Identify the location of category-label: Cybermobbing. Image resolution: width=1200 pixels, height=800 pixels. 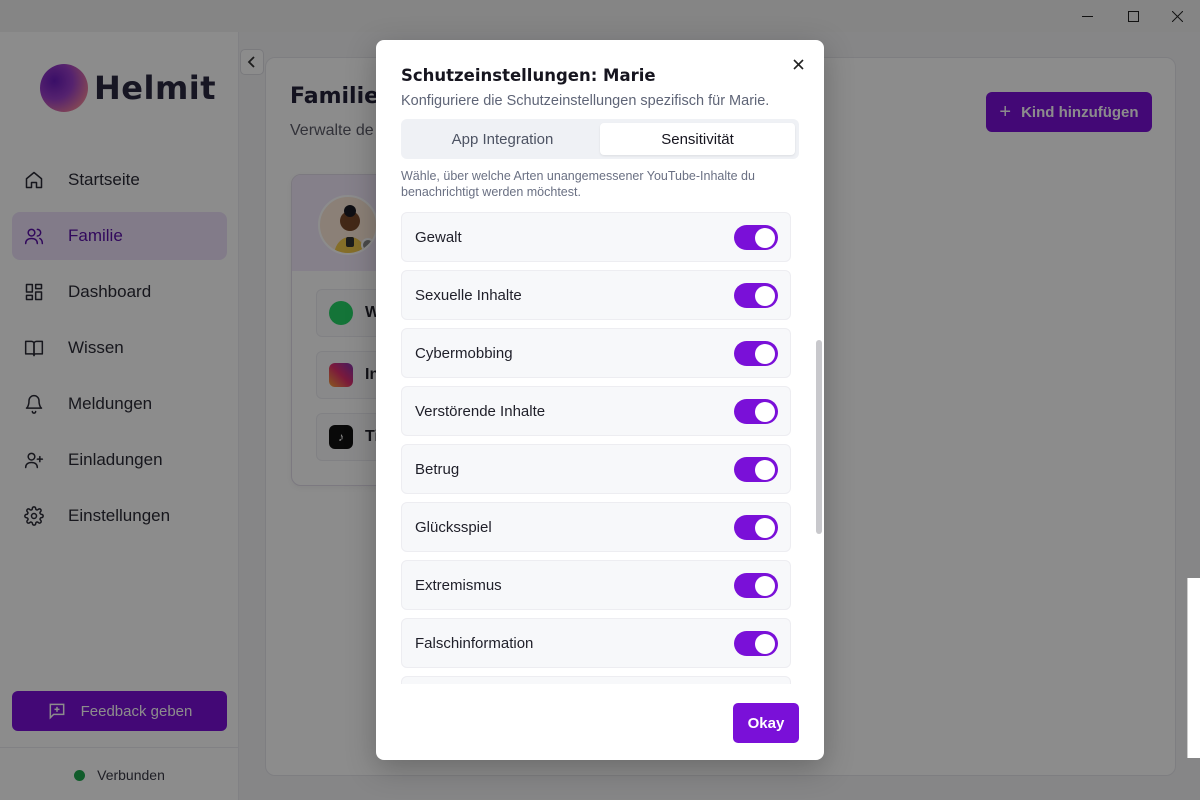
(464, 353).